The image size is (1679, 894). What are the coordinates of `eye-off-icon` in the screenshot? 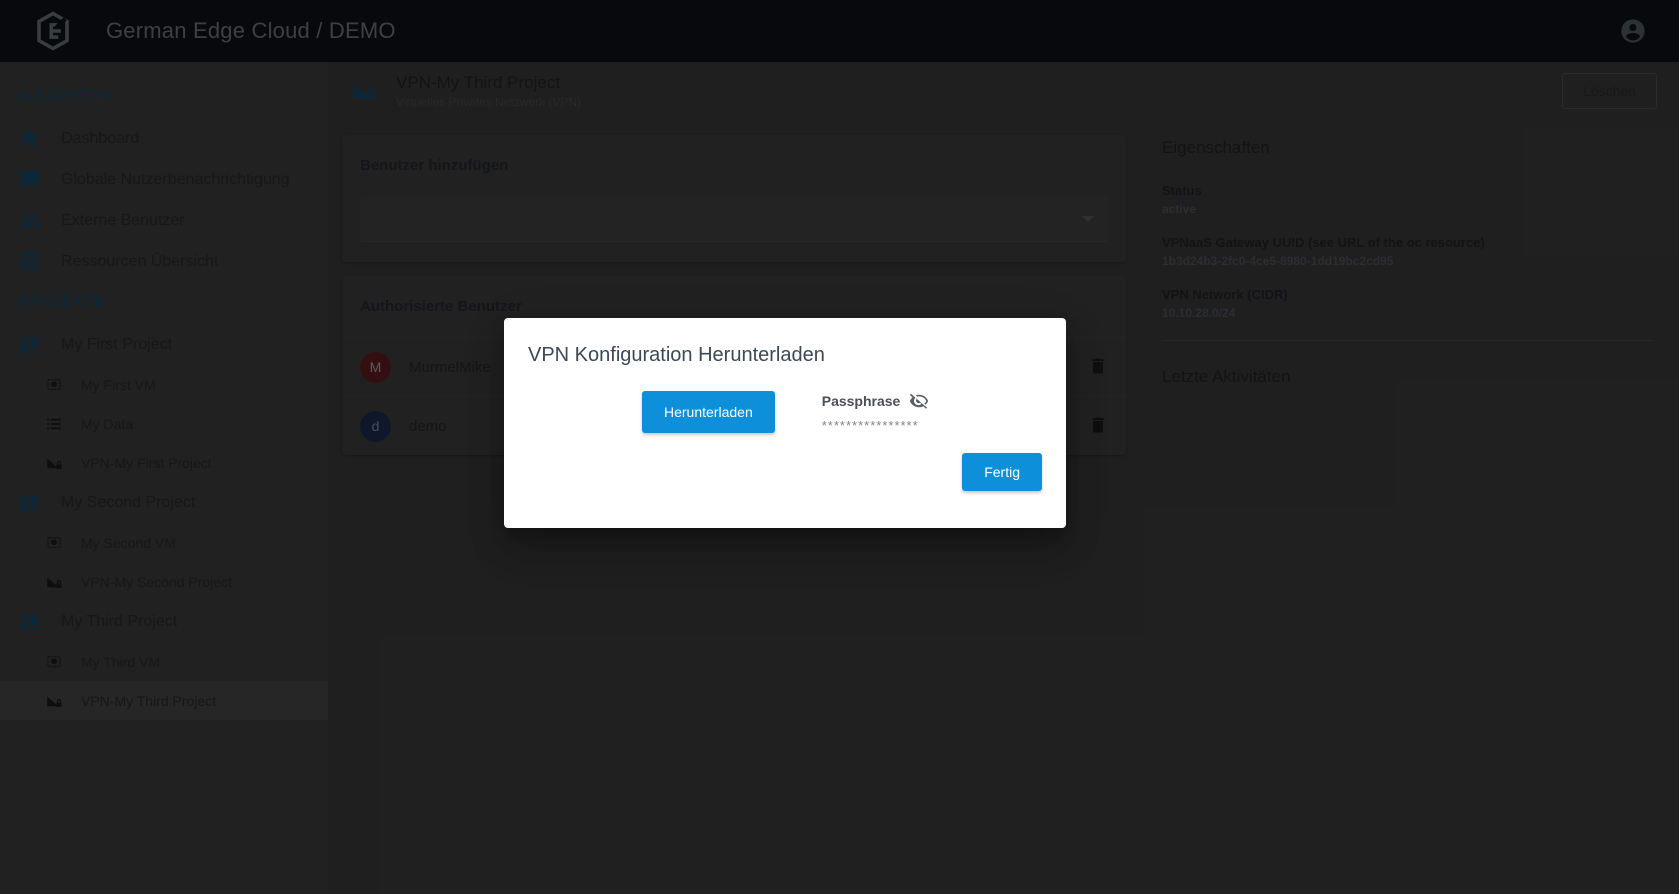 It's located at (919, 401).